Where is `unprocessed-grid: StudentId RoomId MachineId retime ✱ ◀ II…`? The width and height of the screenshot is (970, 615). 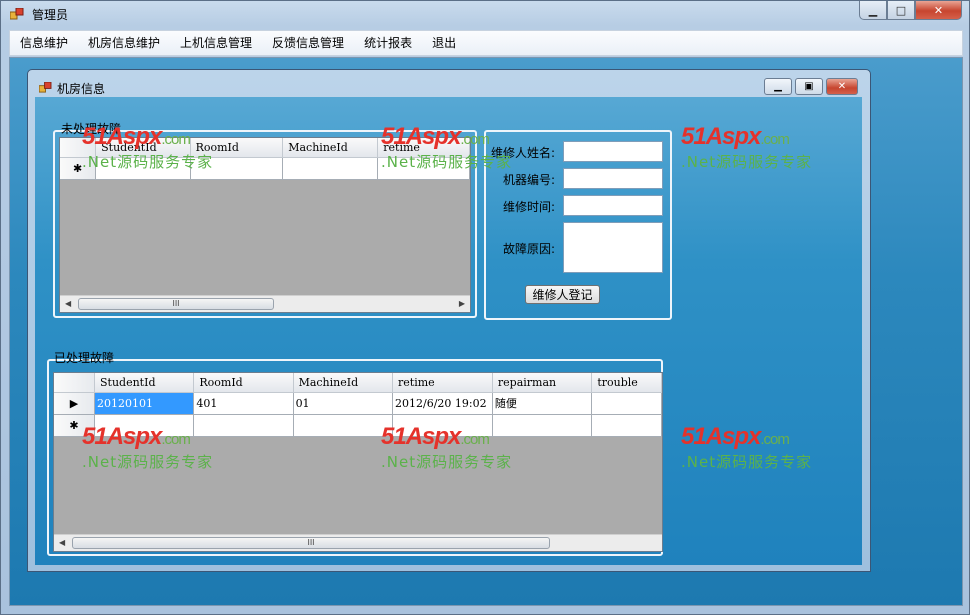 unprocessed-grid: StudentId RoomId MachineId retime ✱ ◀ II… is located at coordinates (265, 225).